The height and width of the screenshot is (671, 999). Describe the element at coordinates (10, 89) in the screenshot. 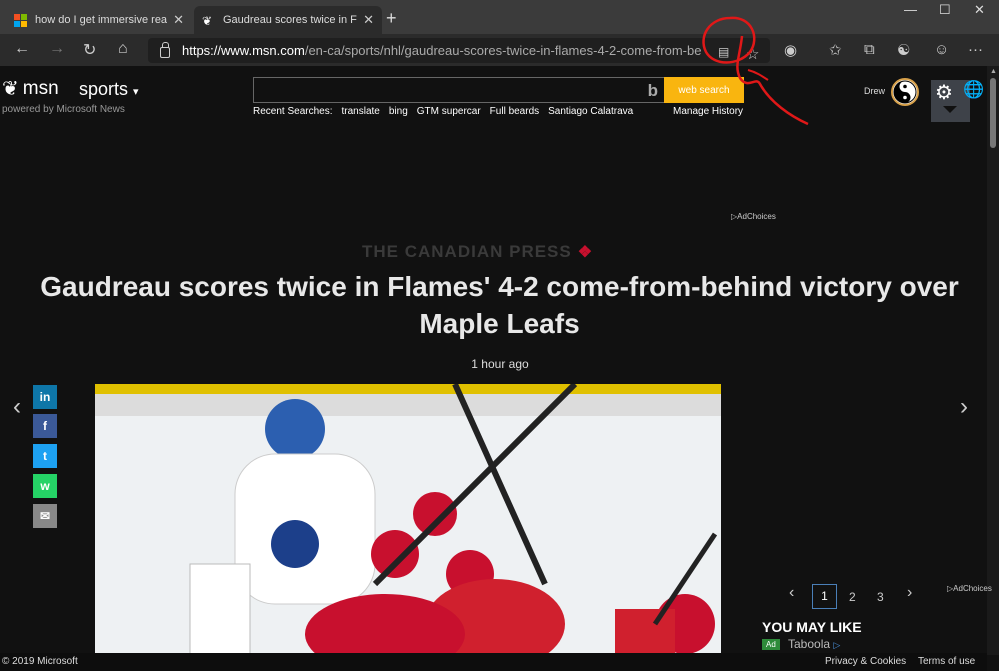

I see `butterfly-icon: ❦` at that location.